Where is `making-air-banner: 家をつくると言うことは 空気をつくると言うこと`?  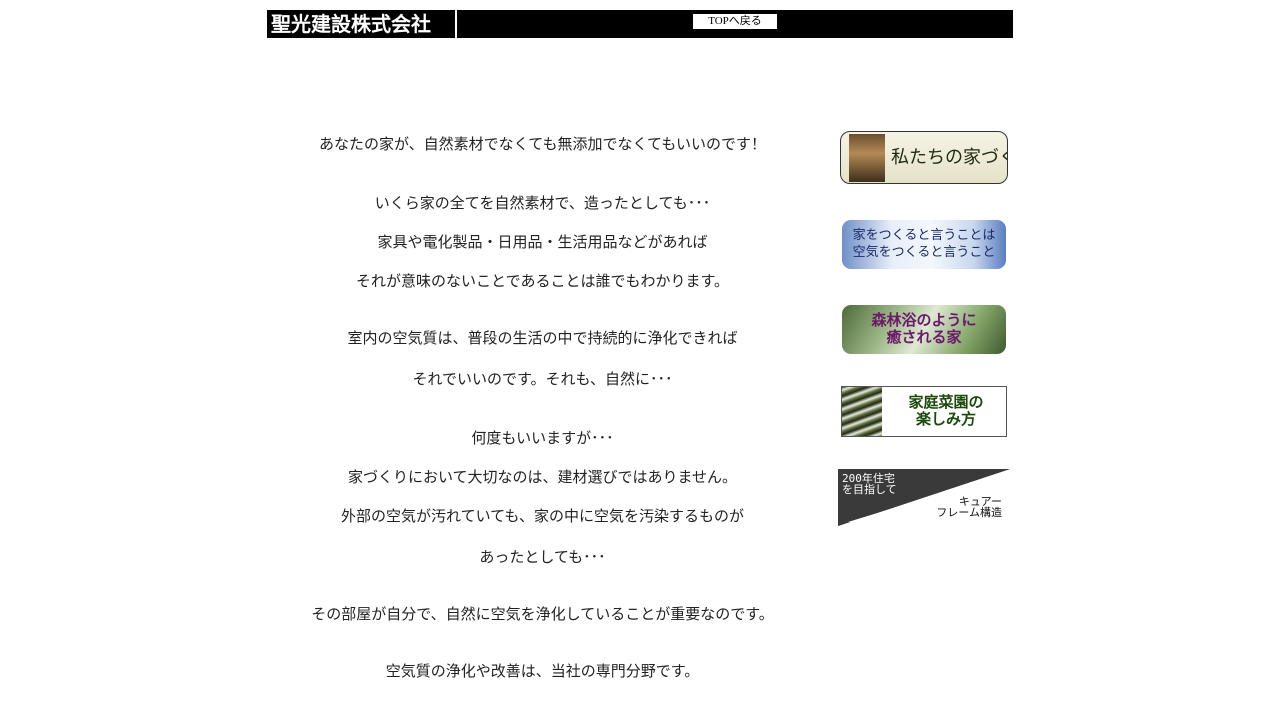 making-air-banner: 家をつくると言うことは 空気をつくると言うこと is located at coordinates (924, 244).